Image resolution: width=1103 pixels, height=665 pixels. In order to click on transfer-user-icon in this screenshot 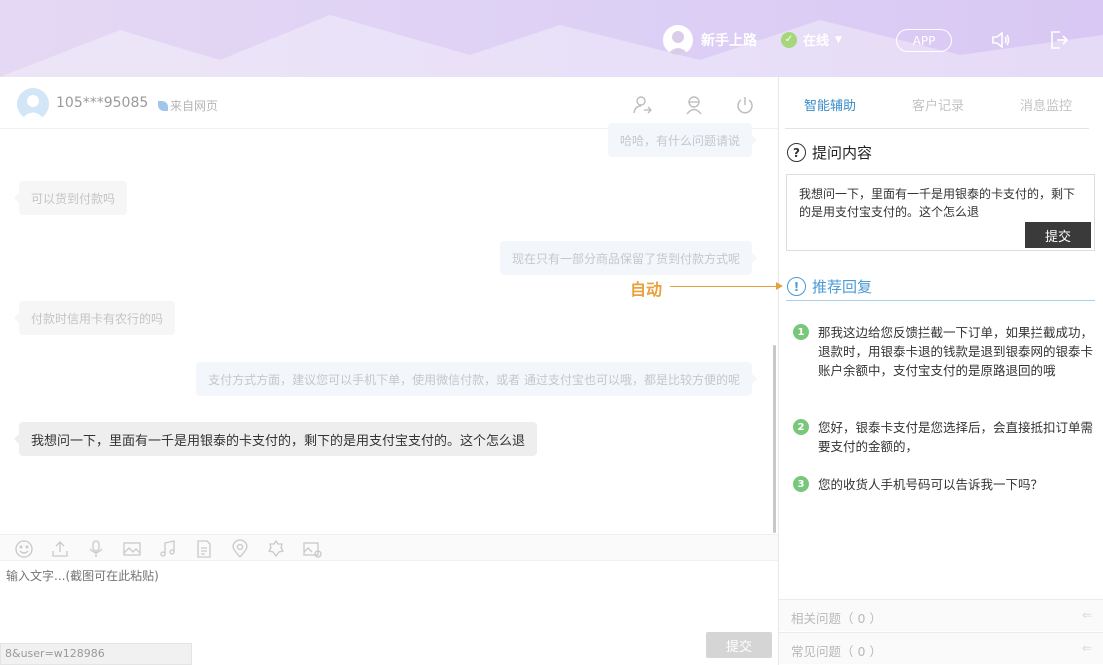, I will do `click(642, 105)`.